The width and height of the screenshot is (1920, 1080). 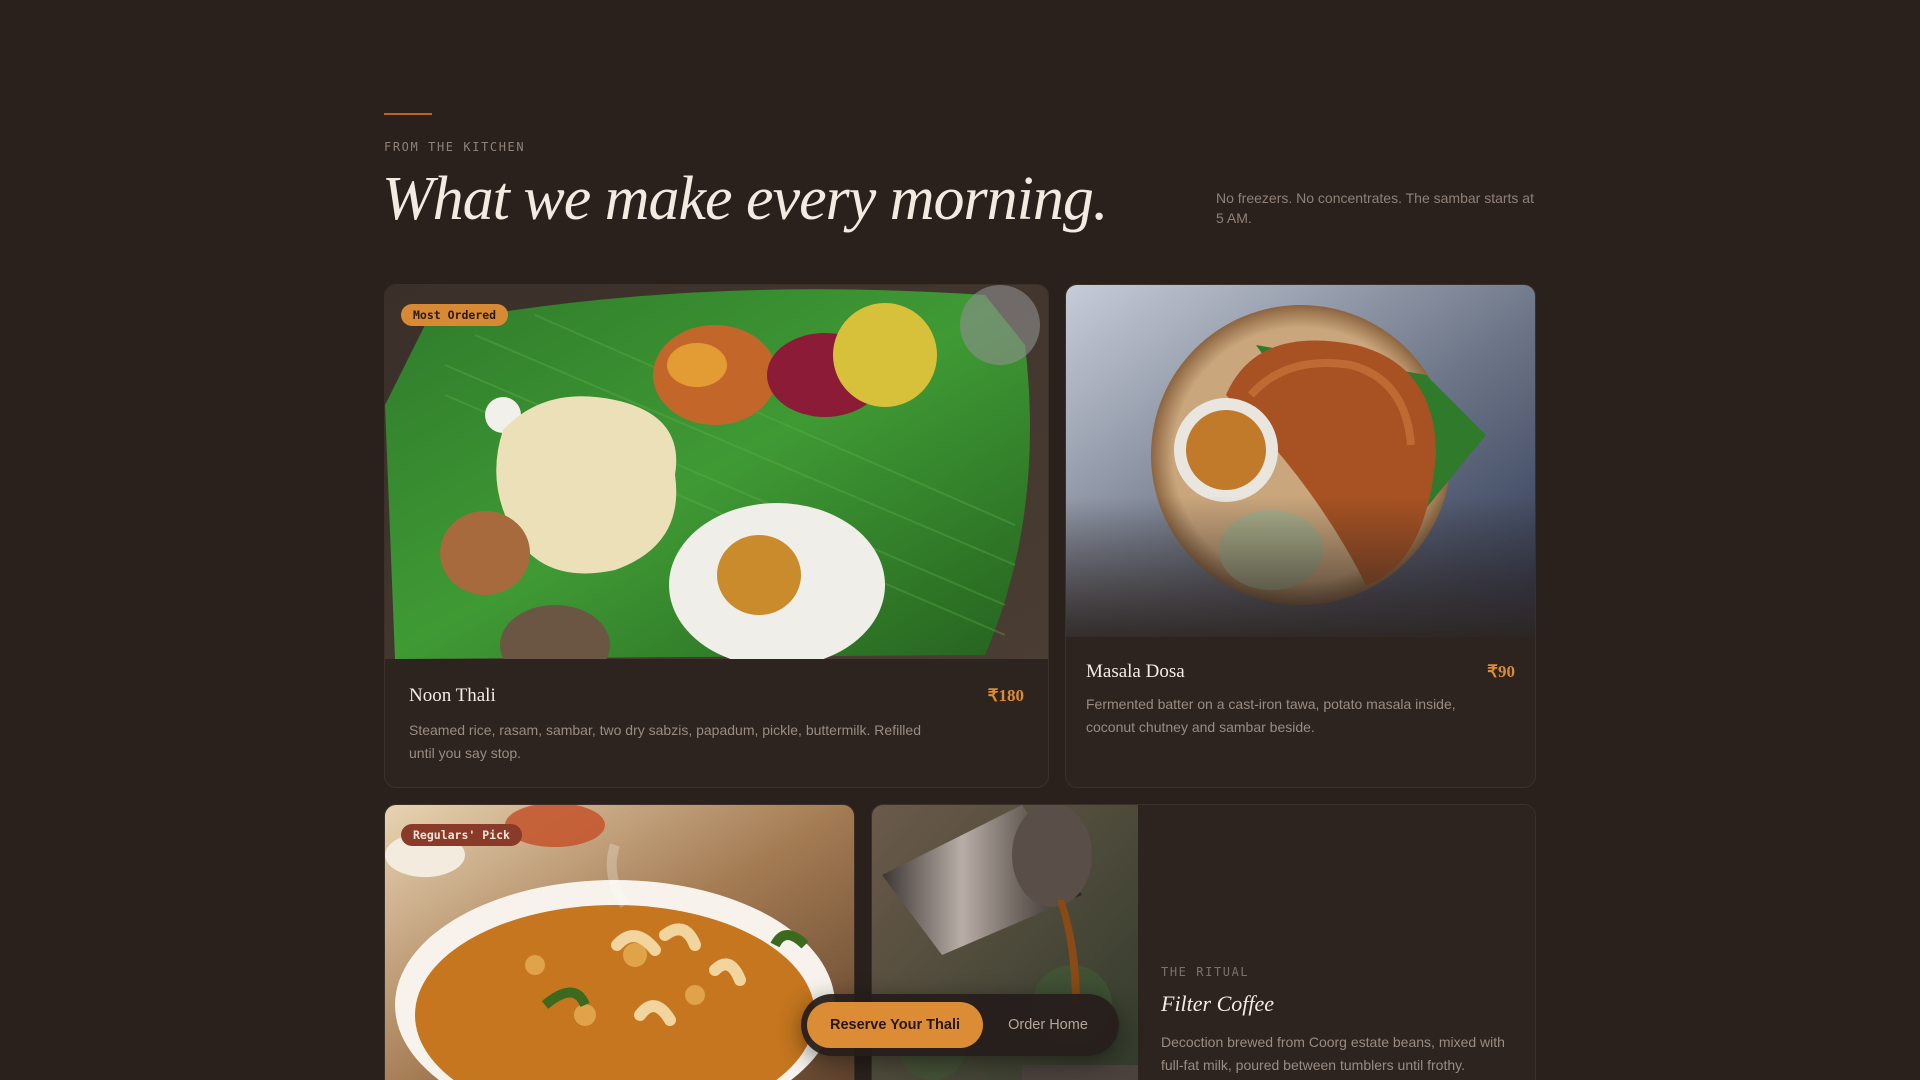 I want to click on ritual-eyebrow: THE RITUAL, so click(x=1205, y=972).